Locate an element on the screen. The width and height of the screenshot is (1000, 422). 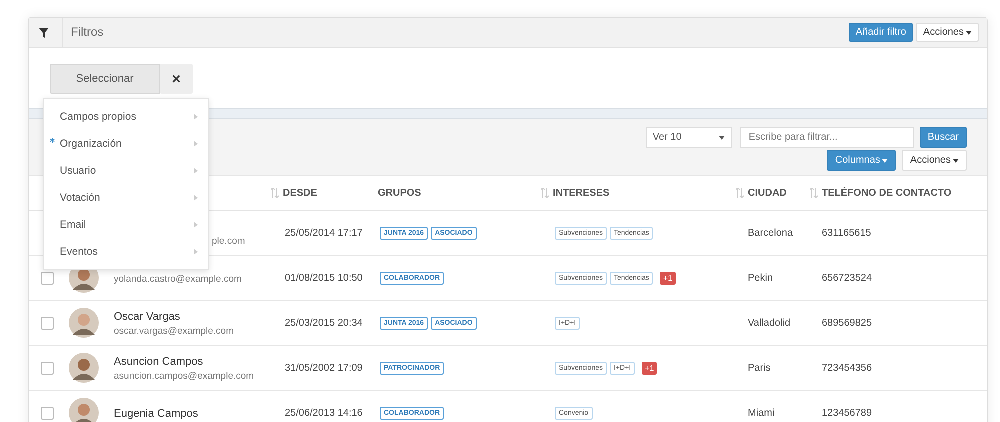
phone-text: 689569825 is located at coordinates (847, 323).